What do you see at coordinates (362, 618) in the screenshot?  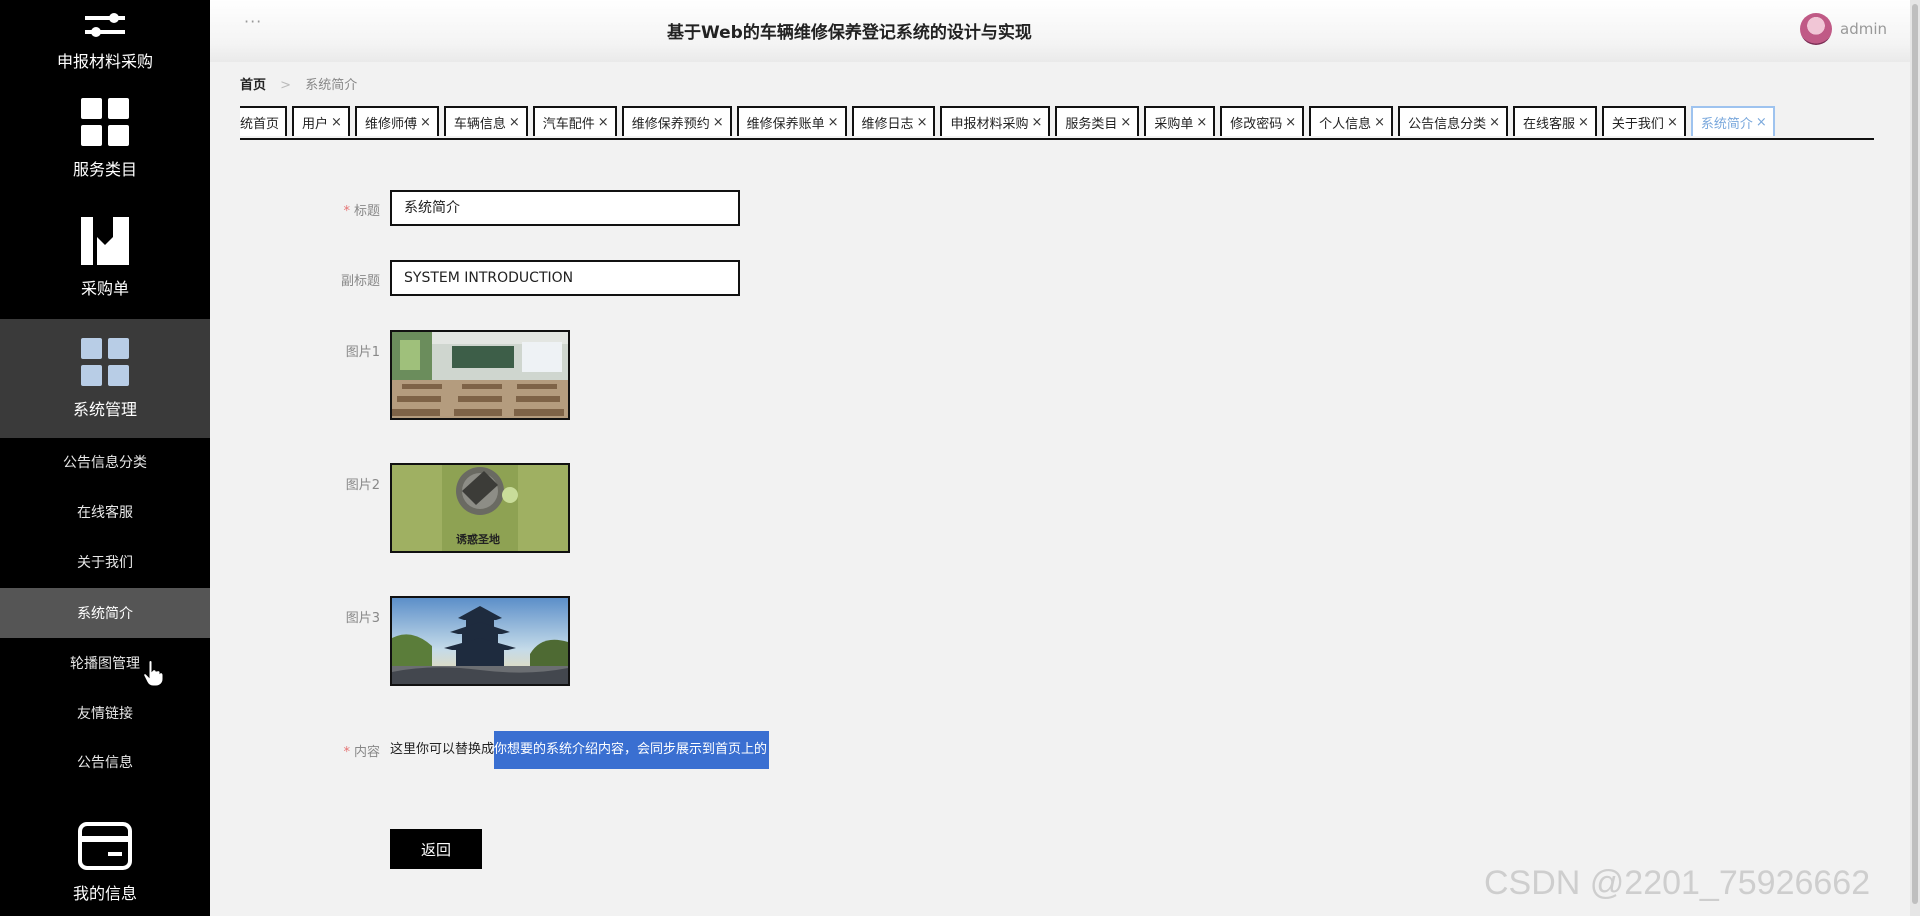 I see `image3-label: 图片3` at bounding box center [362, 618].